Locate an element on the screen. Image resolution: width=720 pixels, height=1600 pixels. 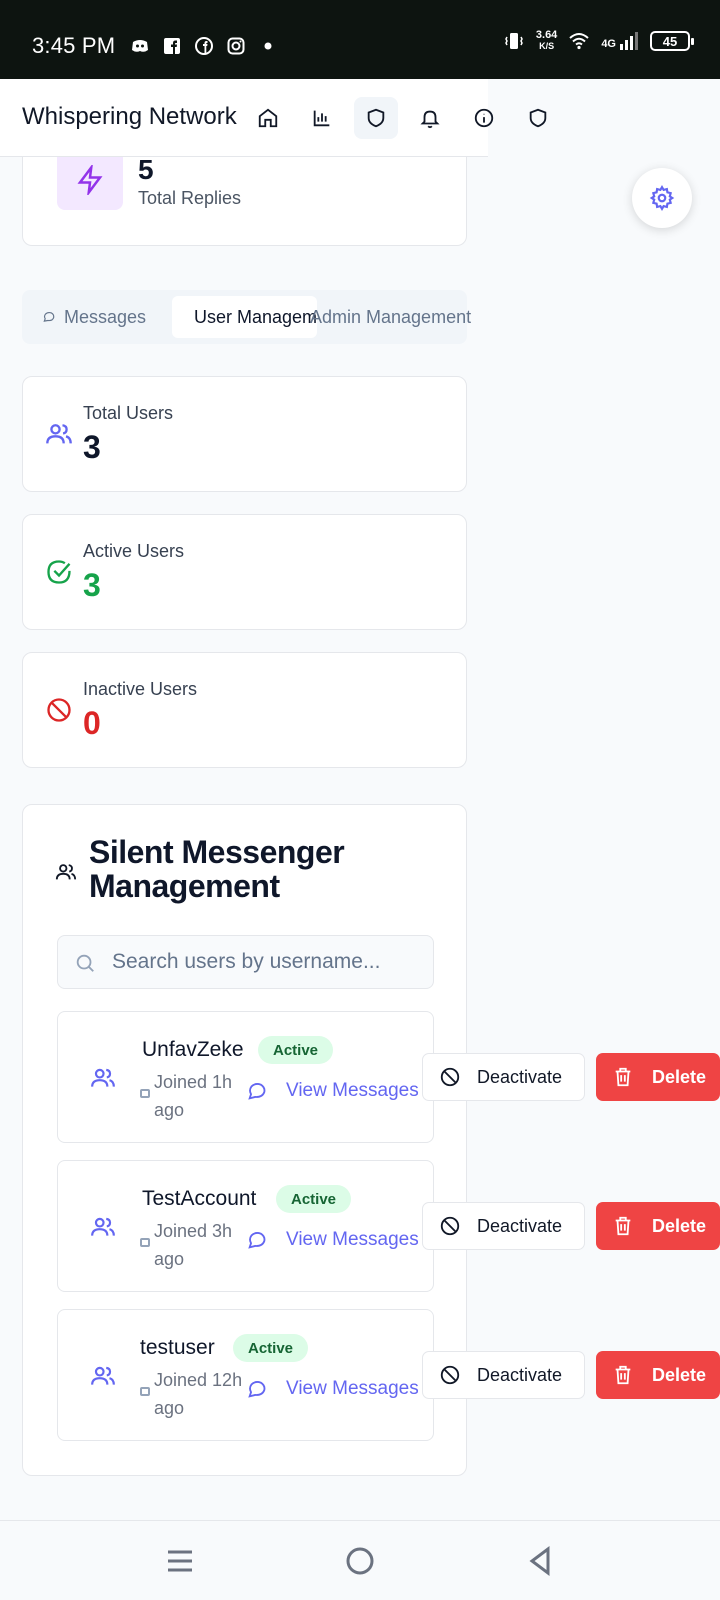
tab-admin-management: Admin Management is located at coordinates (390, 317).